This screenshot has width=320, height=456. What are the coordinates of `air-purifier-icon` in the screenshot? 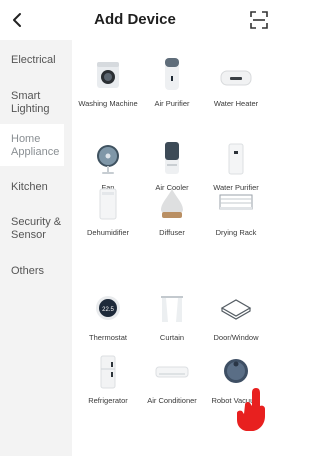 It's located at (172, 74).